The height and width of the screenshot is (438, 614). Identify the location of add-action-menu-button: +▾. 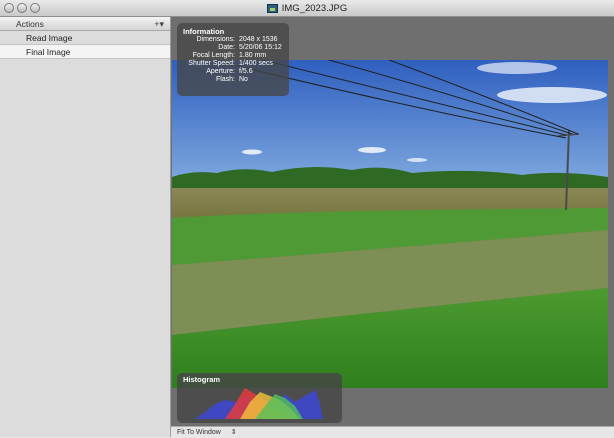
(159, 24).